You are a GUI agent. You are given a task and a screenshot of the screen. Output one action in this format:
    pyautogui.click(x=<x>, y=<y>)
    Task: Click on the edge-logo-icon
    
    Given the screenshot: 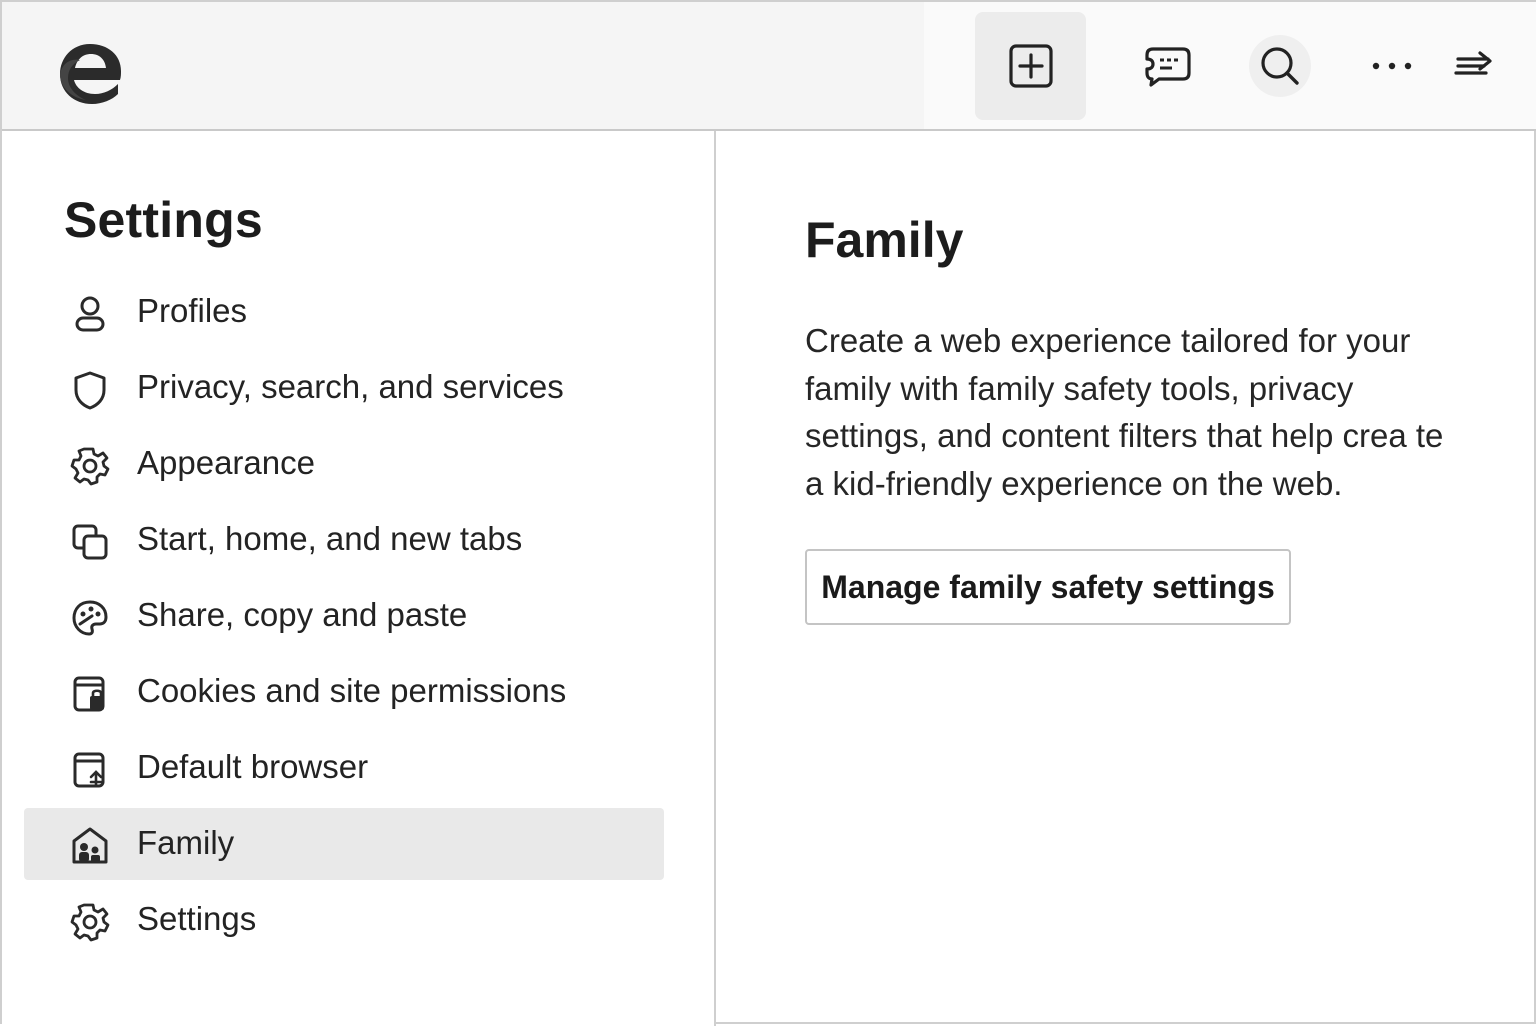 What is the action you would take?
    pyautogui.click(x=90, y=74)
    